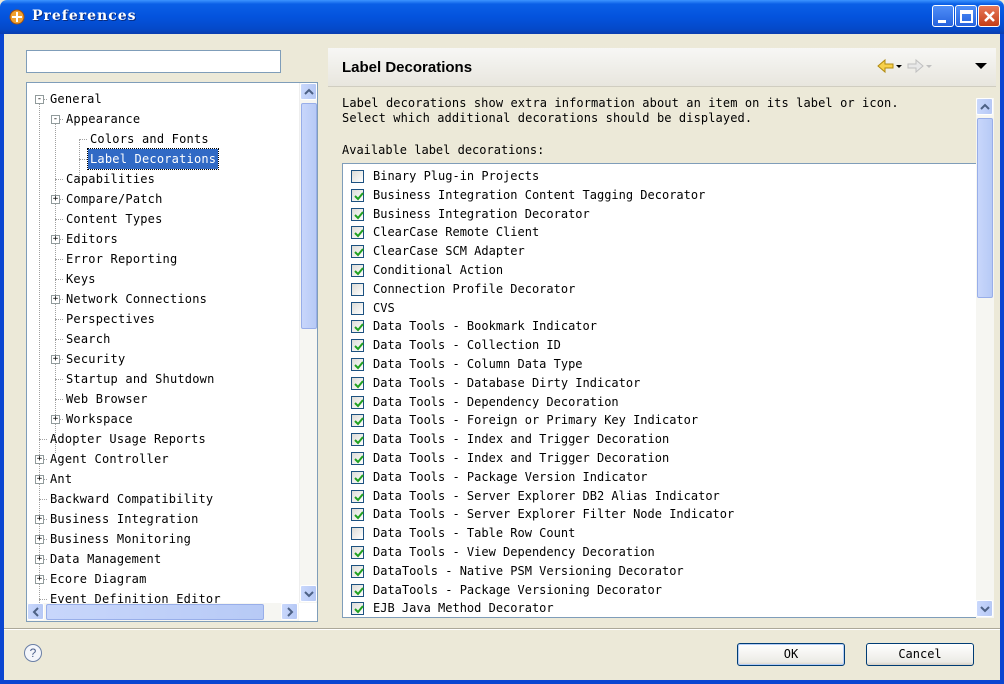 This screenshot has height=684, width=1004. What do you see at coordinates (651, 289) in the screenshot?
I see `decoration-item: Connection Profile Decorator` at bounding box center [651, 289].